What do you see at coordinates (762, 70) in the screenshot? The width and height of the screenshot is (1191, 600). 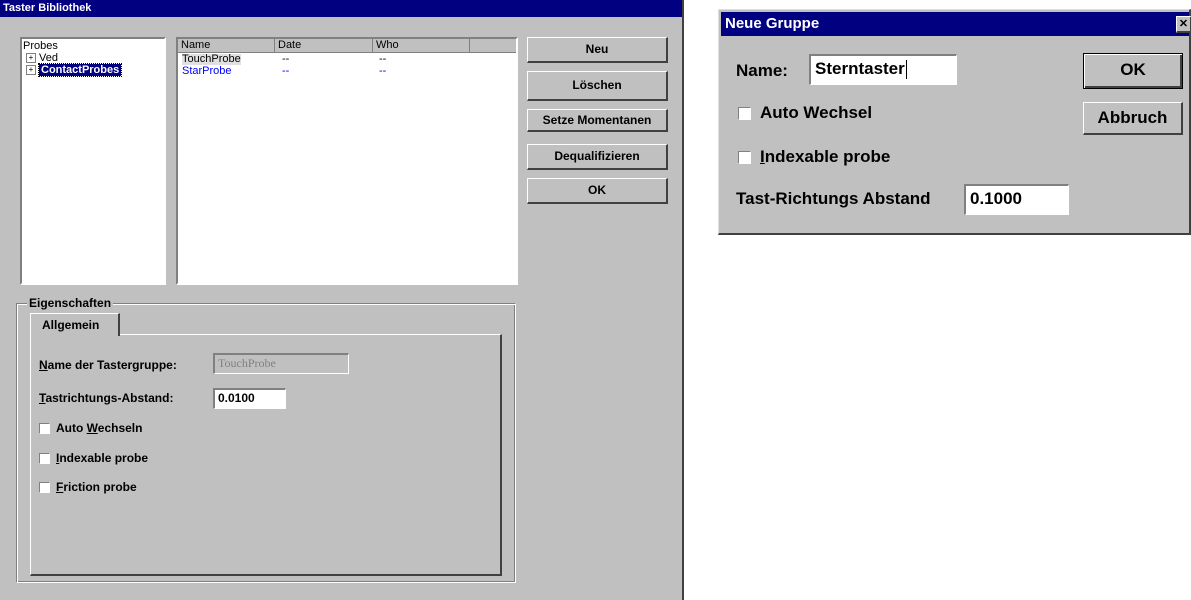 I see `dialog-name-label: Name:` at bounding box center [762, 70].